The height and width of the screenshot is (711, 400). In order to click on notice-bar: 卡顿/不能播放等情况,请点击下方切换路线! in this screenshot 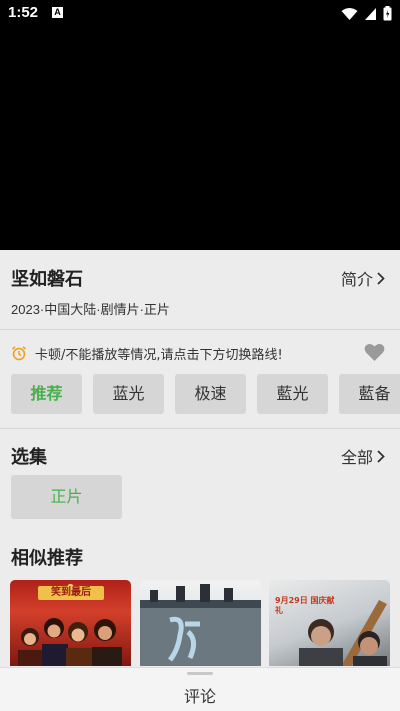, I will do `click(200, 353)`.